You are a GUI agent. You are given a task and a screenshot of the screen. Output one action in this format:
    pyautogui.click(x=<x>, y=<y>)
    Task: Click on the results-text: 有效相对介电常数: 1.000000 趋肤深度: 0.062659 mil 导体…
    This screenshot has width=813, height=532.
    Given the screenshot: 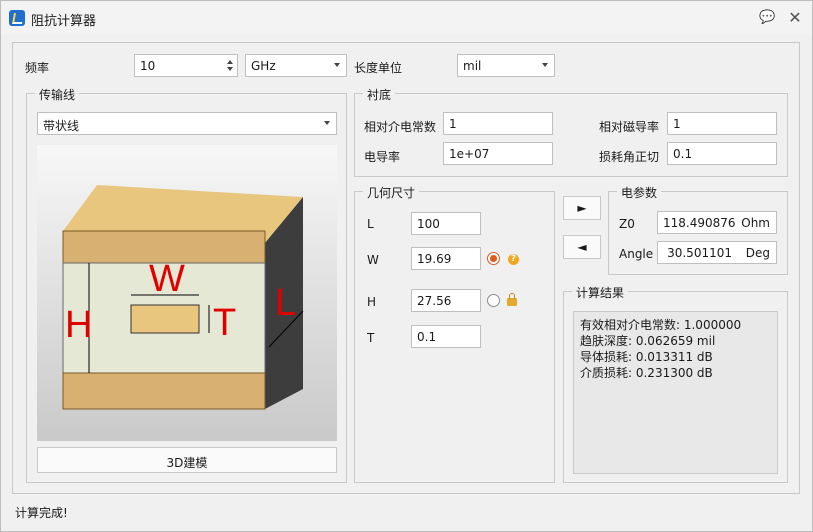 What is the action you would take?
    pyautogui.click(x=675, y=392)
    